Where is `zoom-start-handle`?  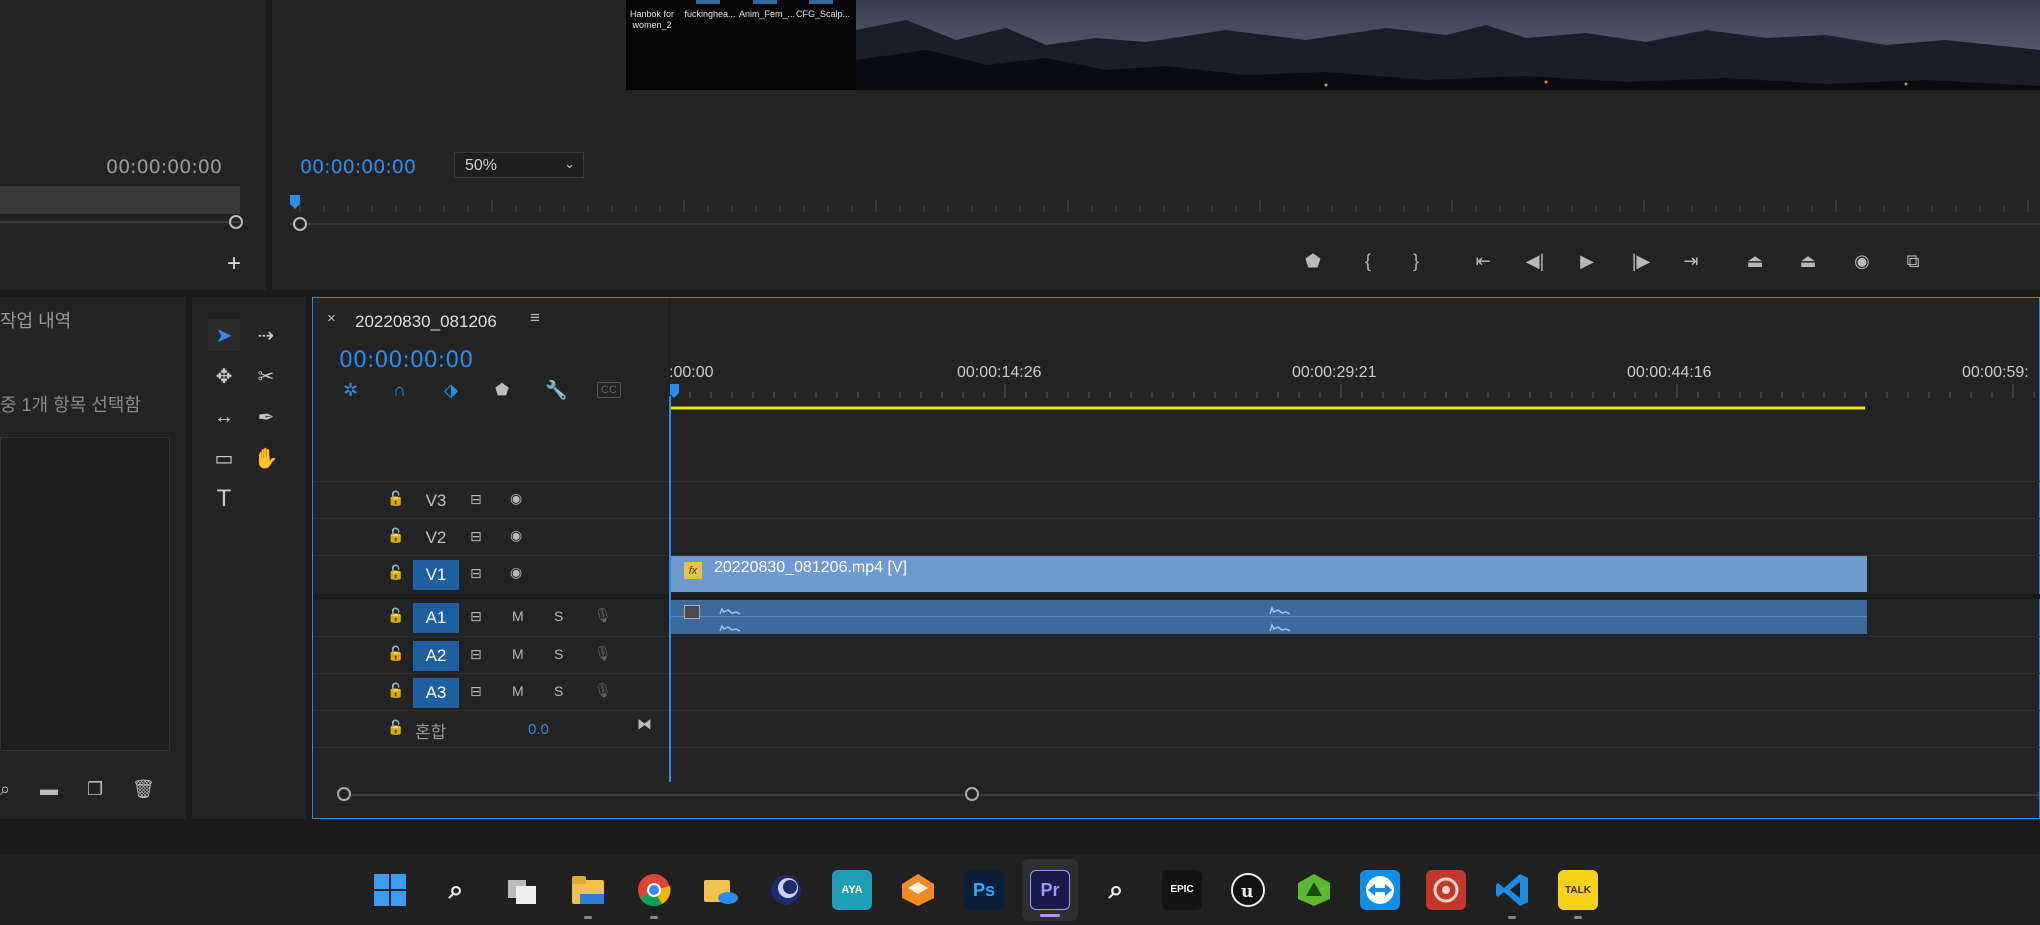 zoom-start-handle is located at coordinates (344, 794).